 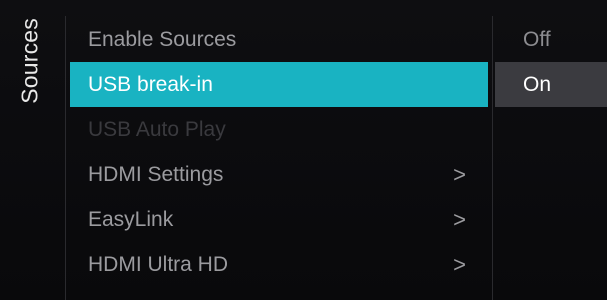 What do you see at coordinates (279, 174) in the screenshot?
I see `menu-item-hdmi-settings: HDMI Settings >` at bounding box center [279, 174].